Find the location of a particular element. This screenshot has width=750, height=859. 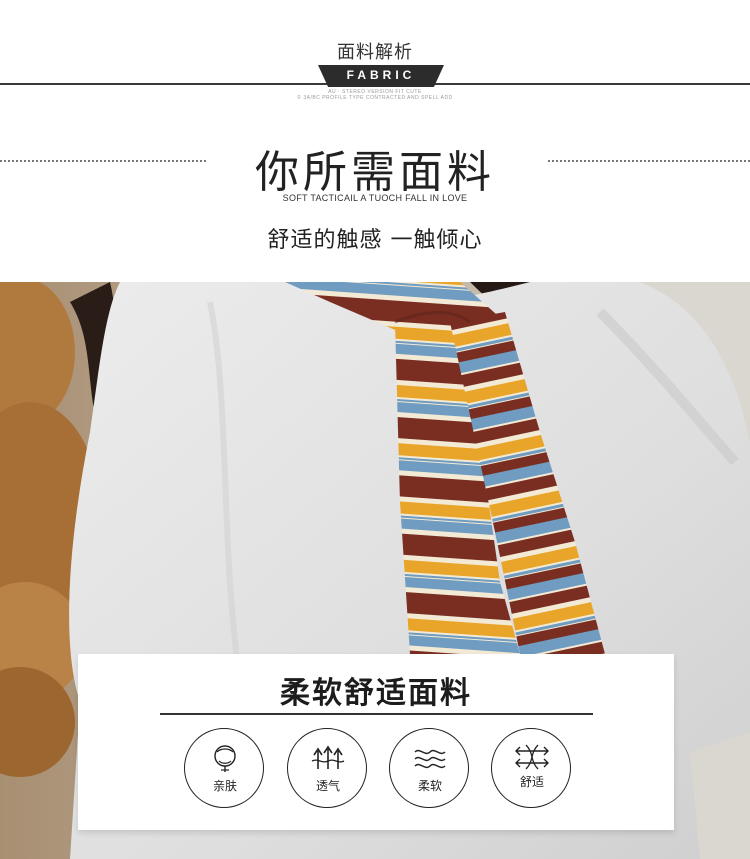

main-title: 你所需面料 is located at coordinates (375, 172).